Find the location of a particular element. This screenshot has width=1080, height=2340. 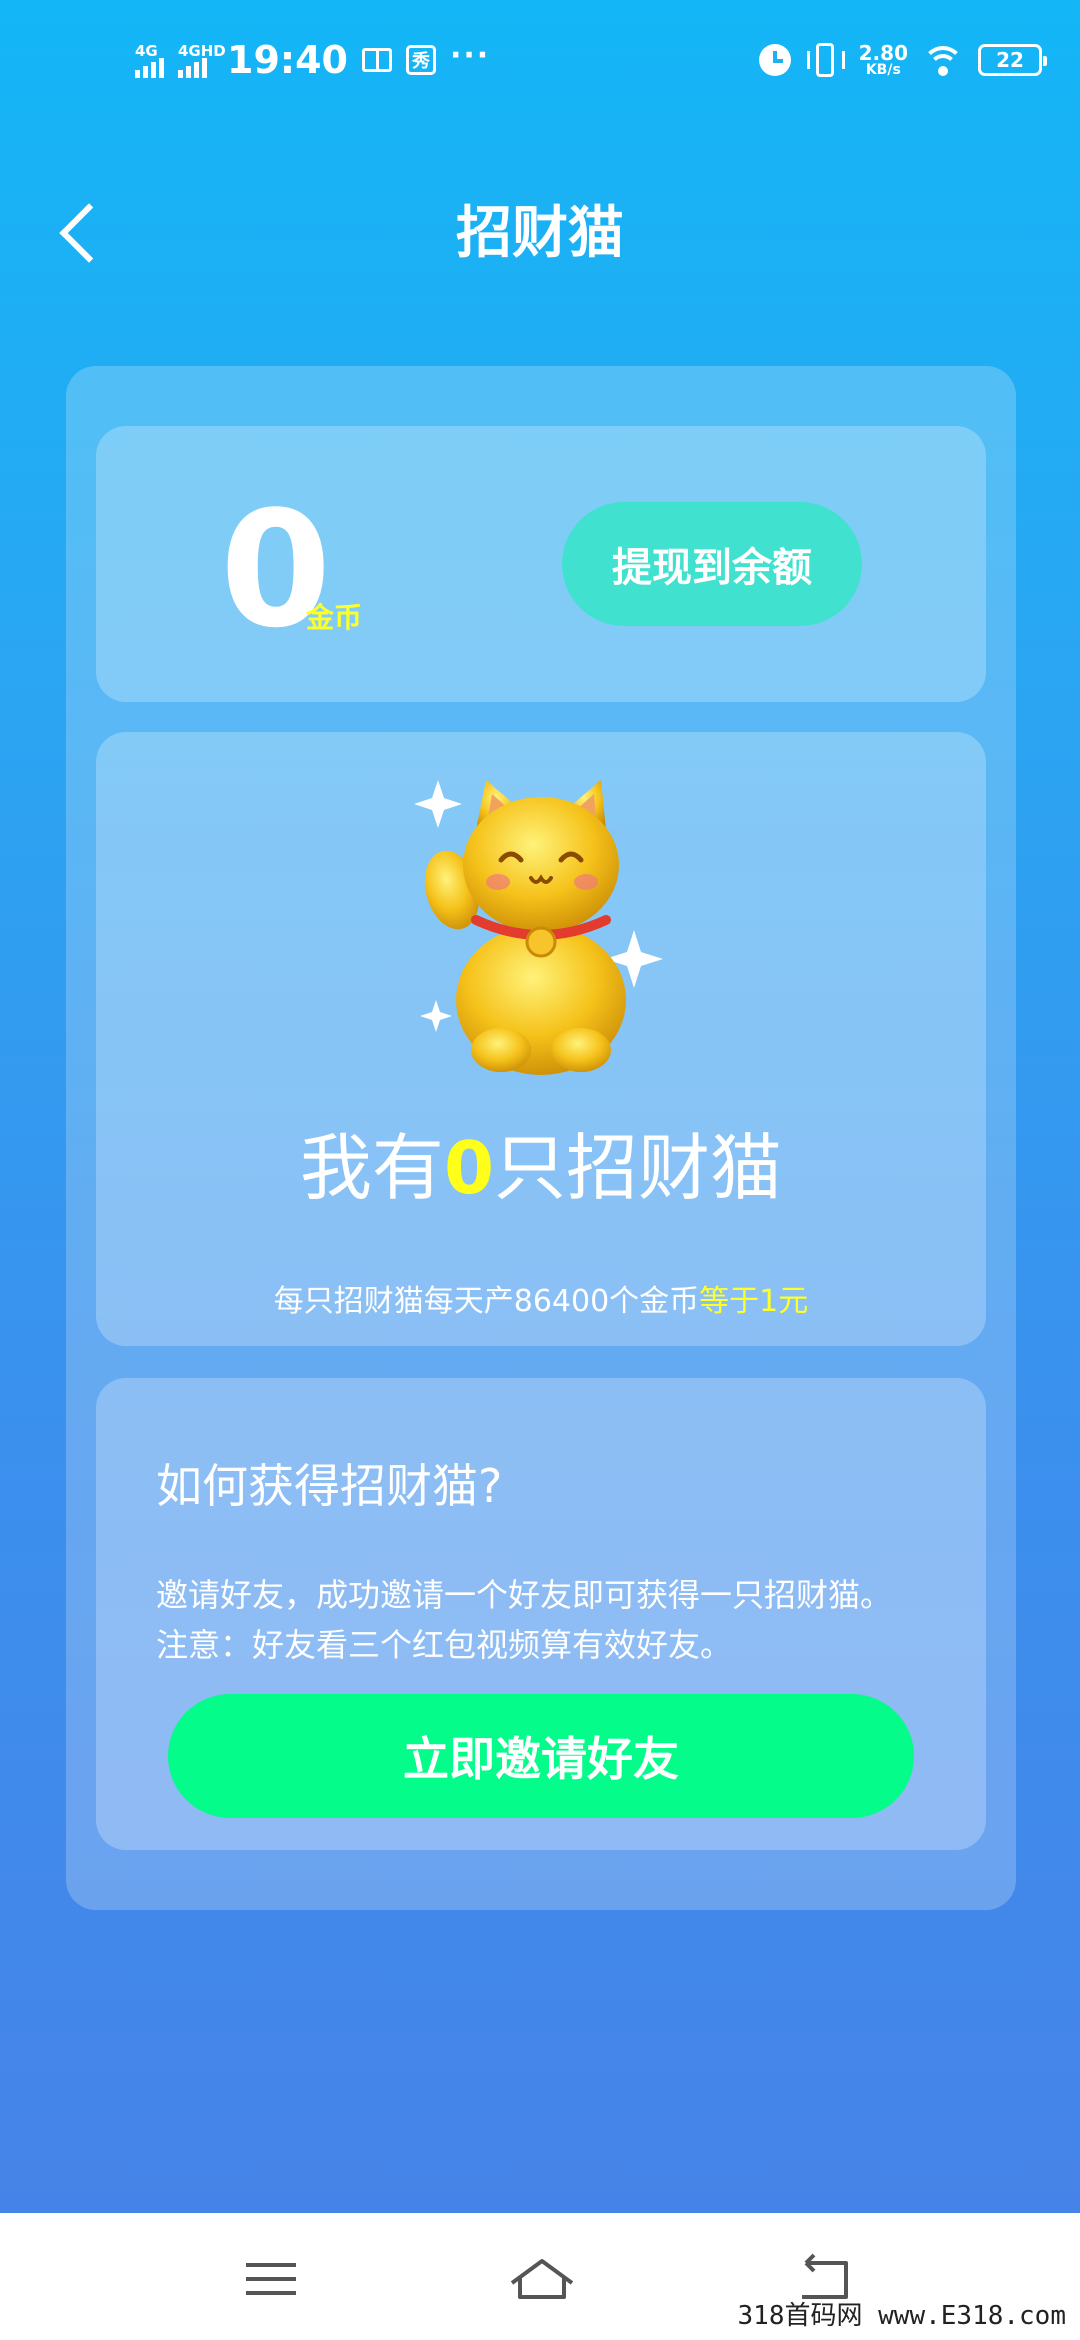

book-icon is located at coordinates (376, 60).